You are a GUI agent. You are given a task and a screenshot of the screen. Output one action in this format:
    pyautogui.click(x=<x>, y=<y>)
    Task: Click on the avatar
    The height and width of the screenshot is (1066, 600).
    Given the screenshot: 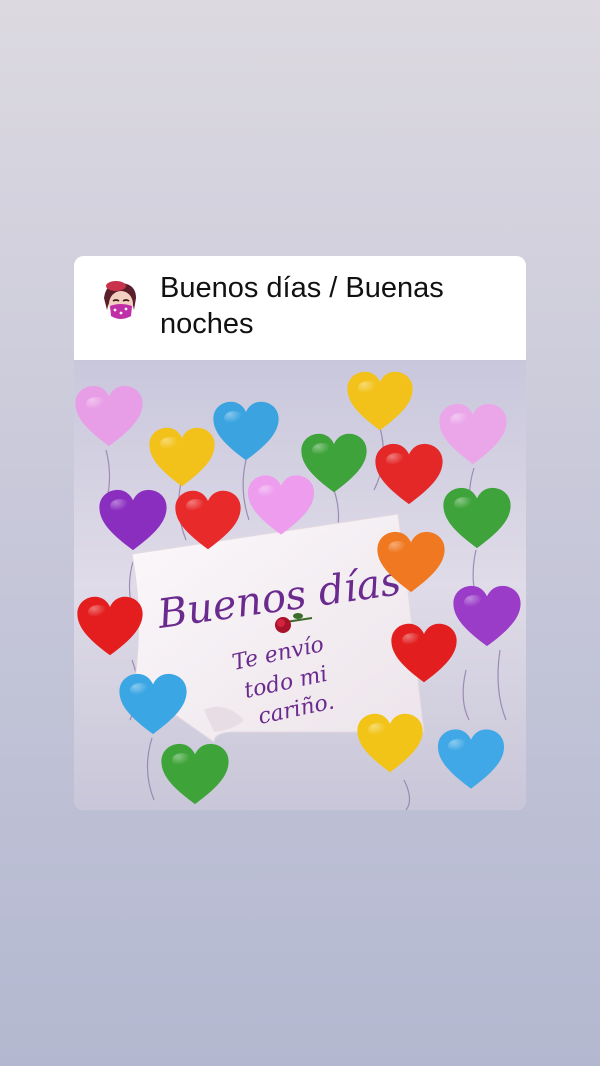 What is the action you would take?
    pyautogui.click(x=120, y=302)
    